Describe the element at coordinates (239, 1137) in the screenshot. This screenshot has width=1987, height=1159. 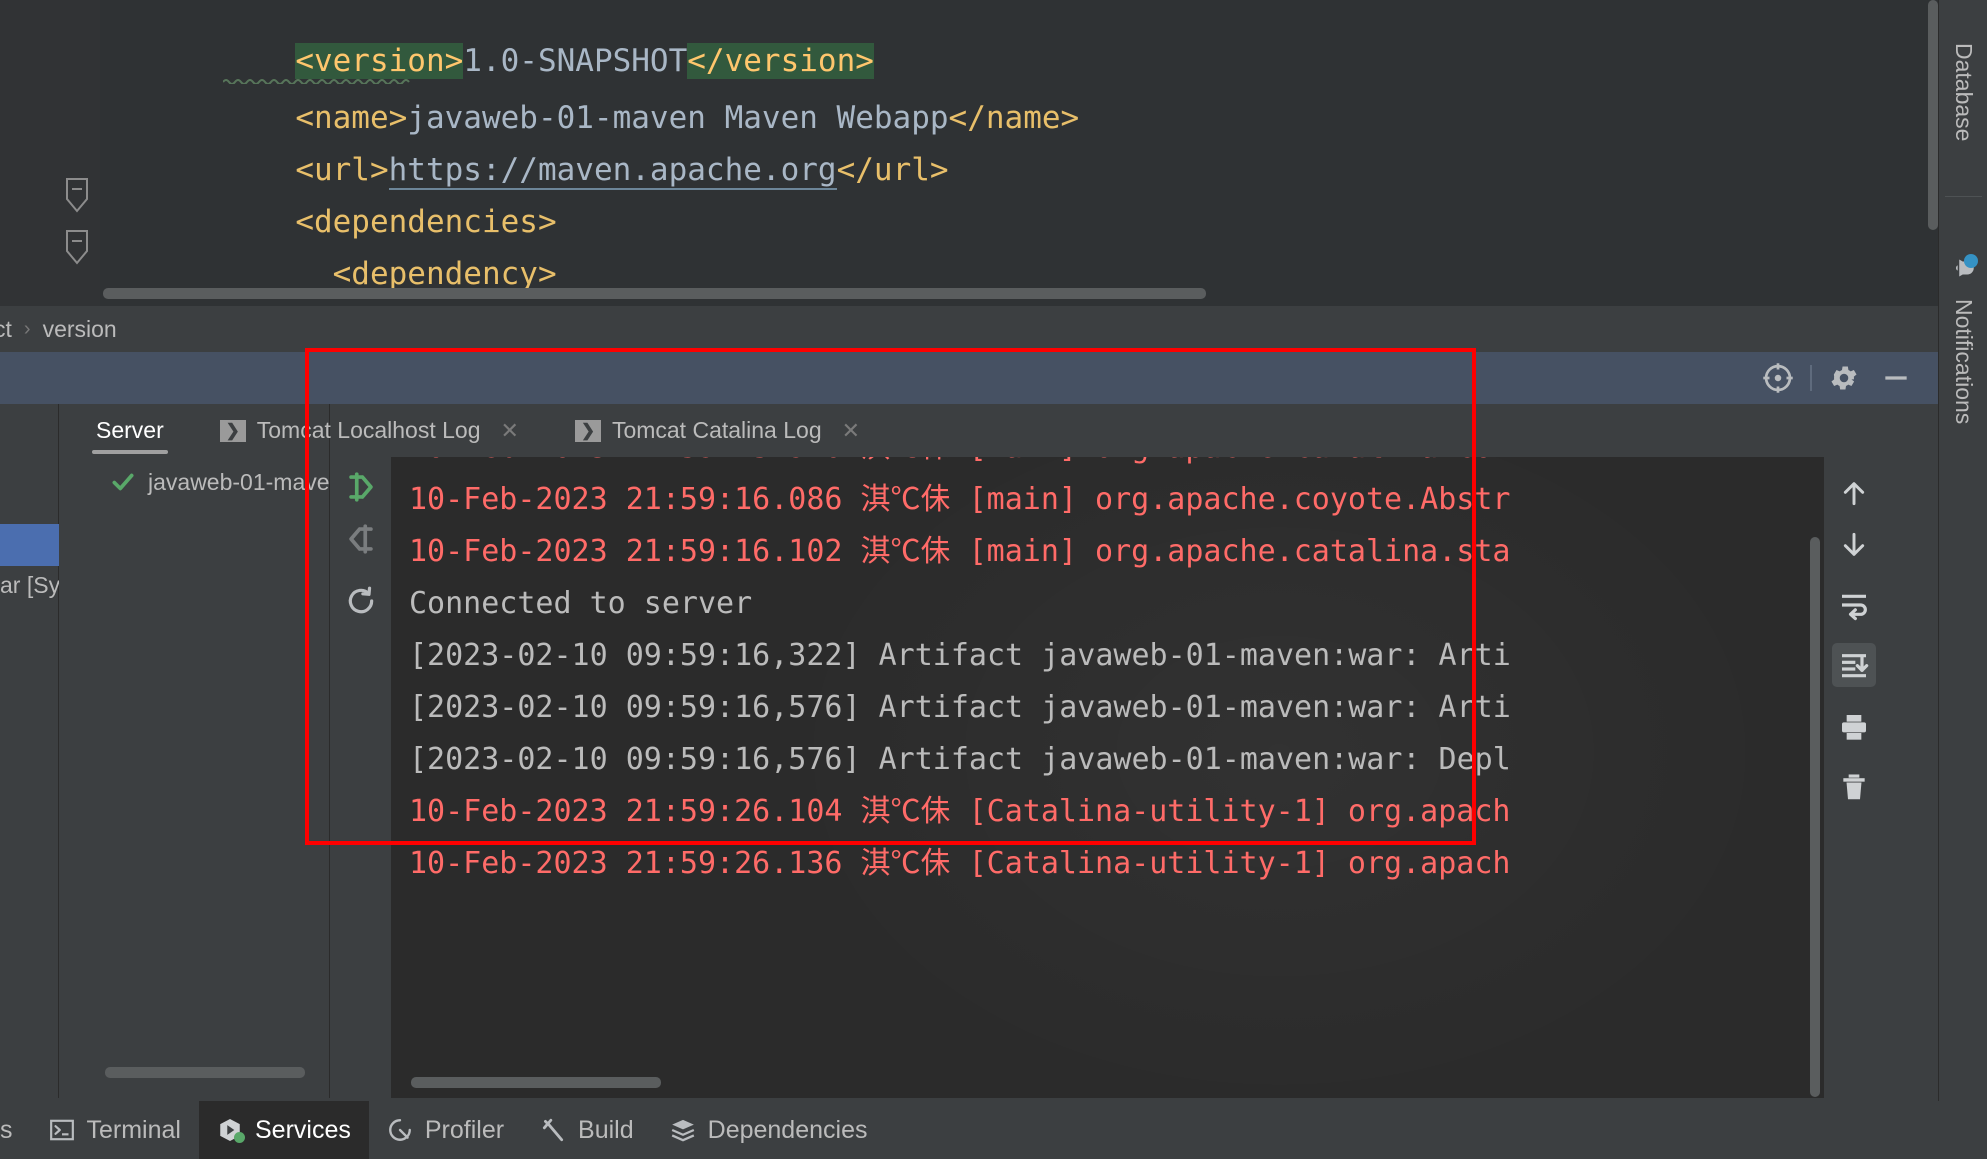
I see `running-badge-dot` at that location.